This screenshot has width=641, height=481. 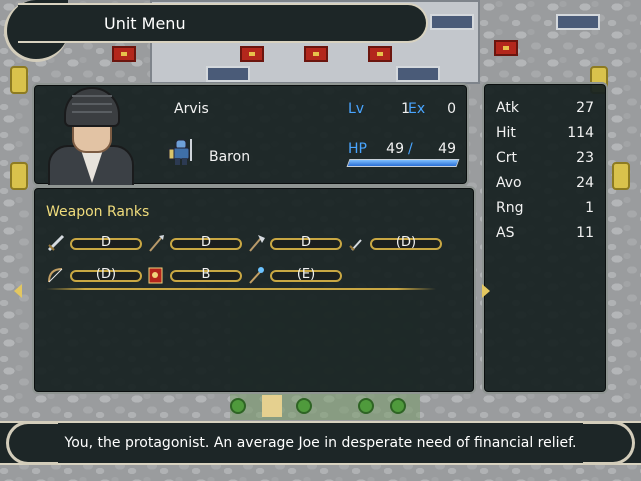 What do you see at coordinates (395, 149) in the screenshot?
I see `hp-current: 49` at bounding box center [395, 149].